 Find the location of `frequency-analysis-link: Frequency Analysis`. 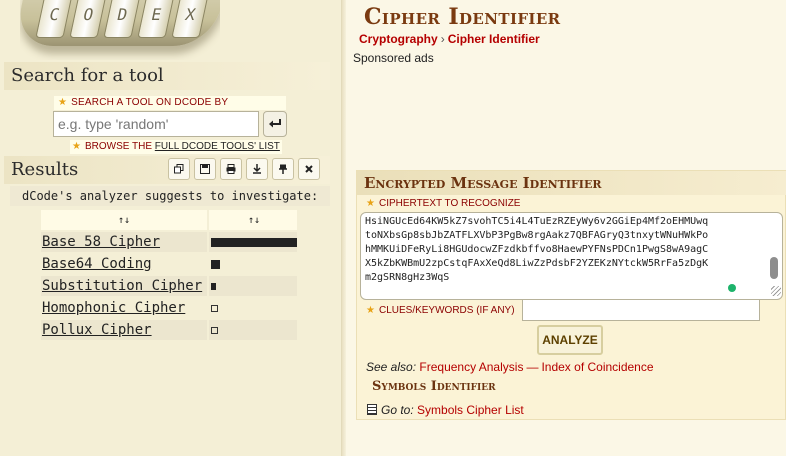

frequency-analysis-link: Frequency Analysis is located at coordinates (471, 367).